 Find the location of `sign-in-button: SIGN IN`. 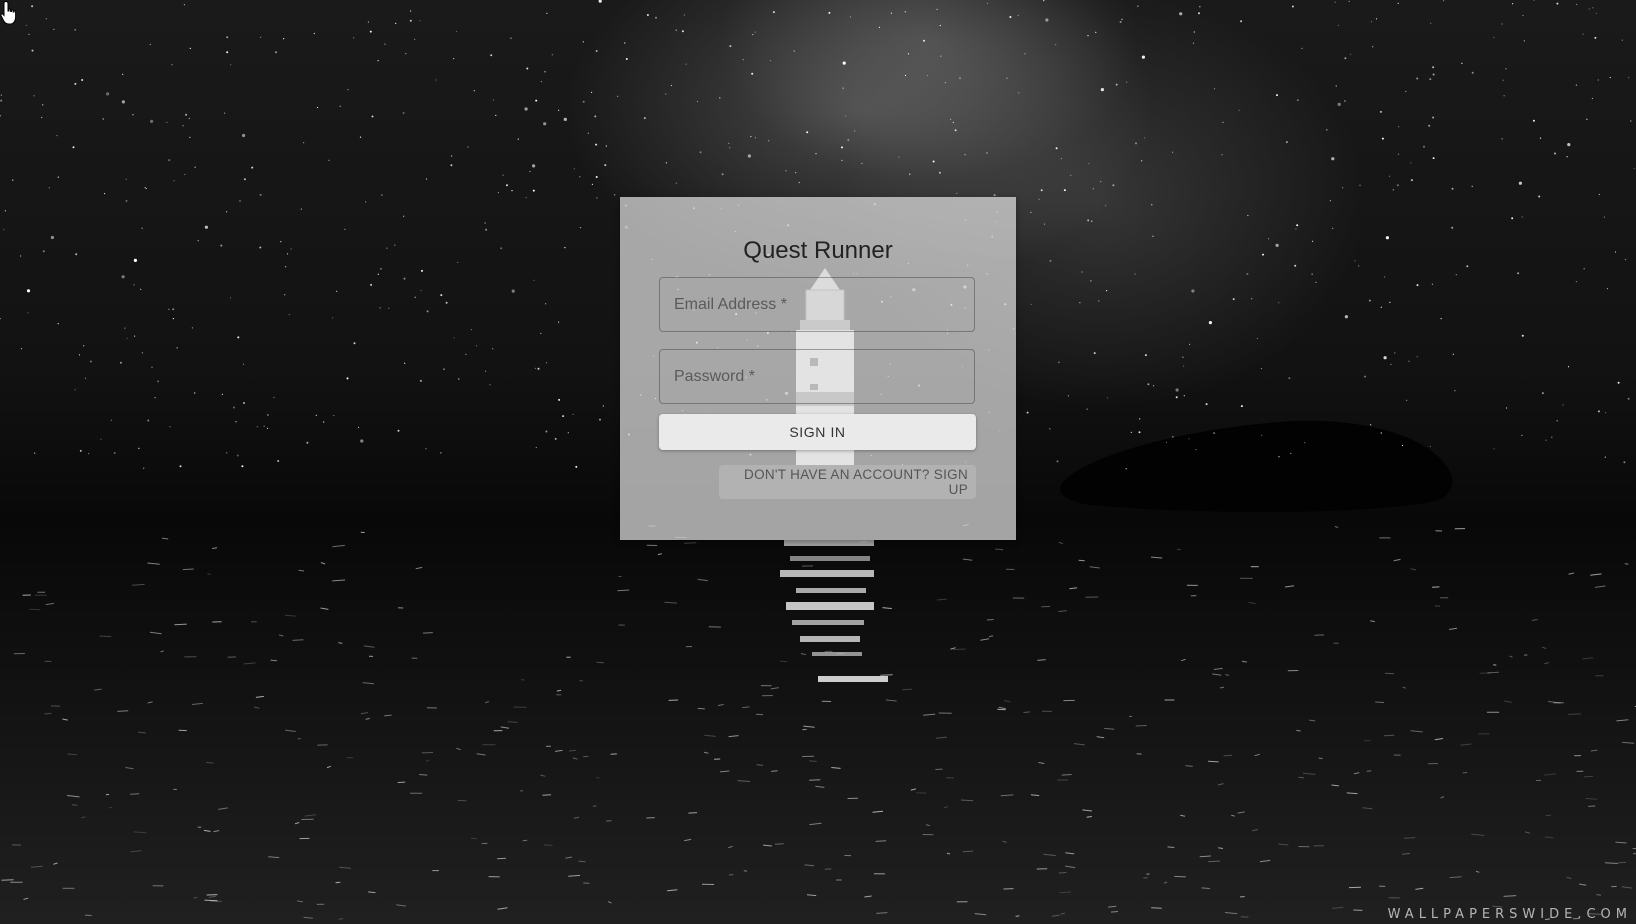

sign-in-button: SIGN IN is located at coordinates (817, 432).